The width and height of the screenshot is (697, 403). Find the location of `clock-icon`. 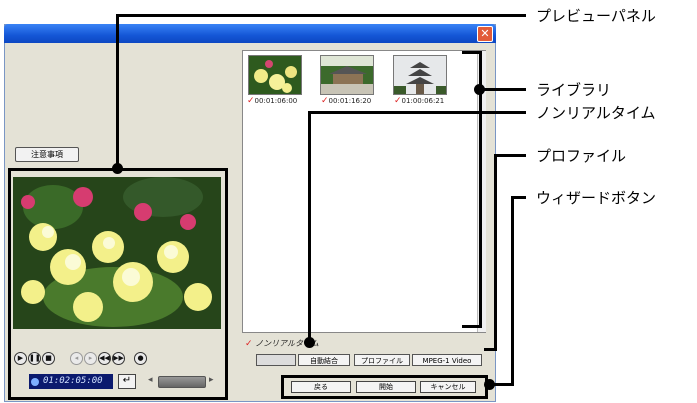

clock-icon is located at coordinates (35, 382).